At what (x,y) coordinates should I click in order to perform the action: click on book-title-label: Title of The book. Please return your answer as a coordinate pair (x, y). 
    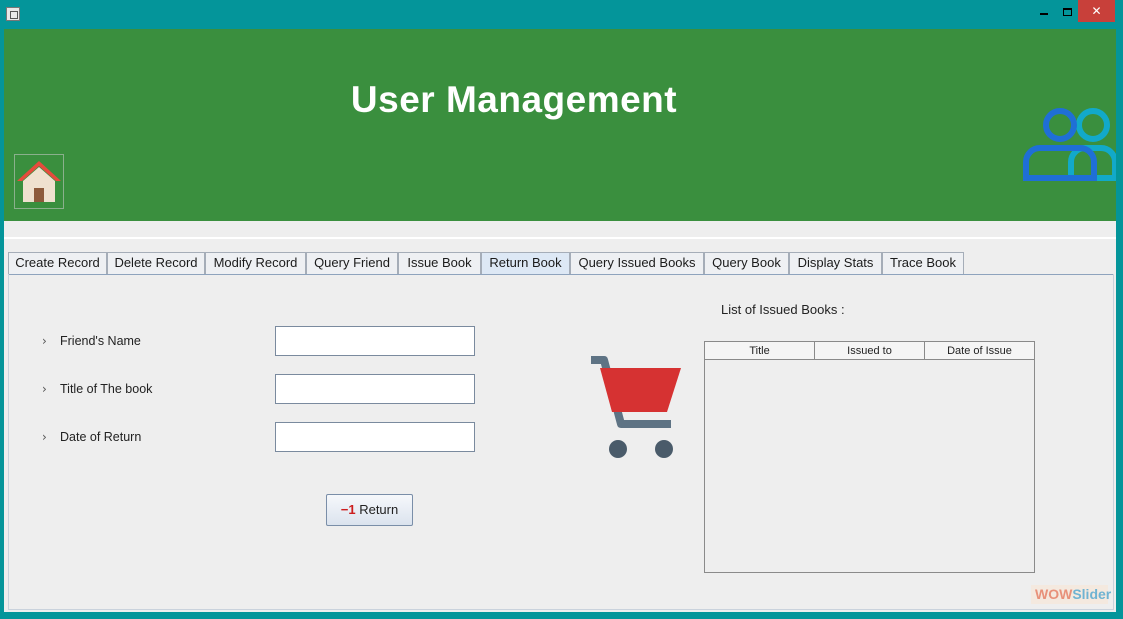
    Looking at the image, I should click on (106, 389).